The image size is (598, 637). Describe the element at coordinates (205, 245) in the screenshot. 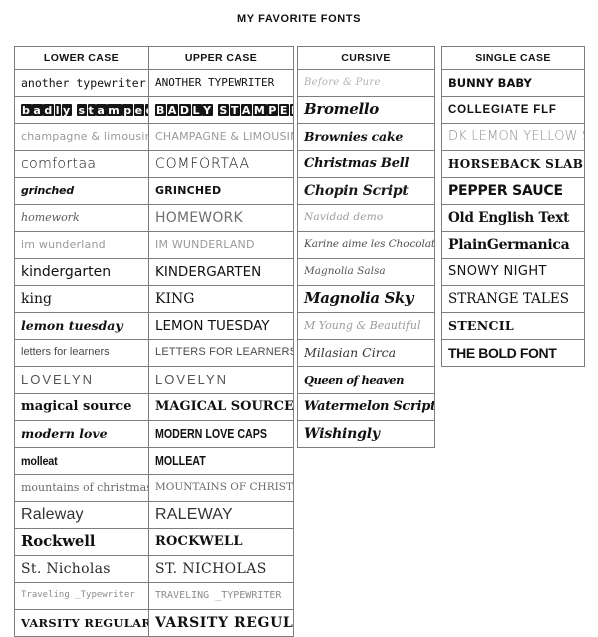

I see `font-sample-text: IM WUNDERLAND` at that location.